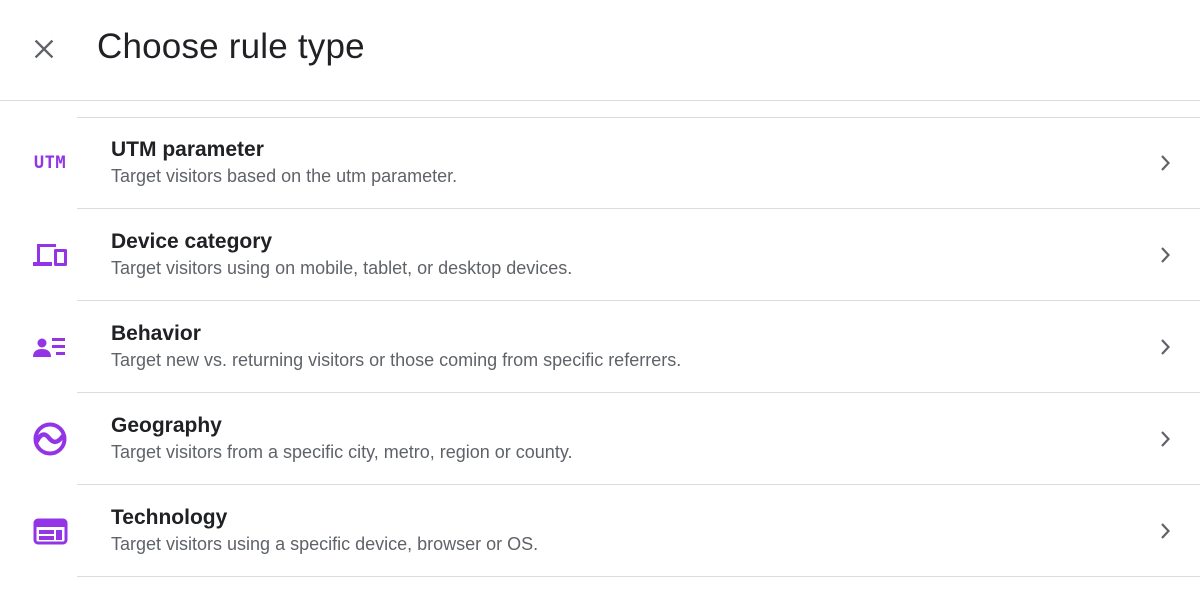 Image resolution: width=1200 pixels, height=589 pixels. What do you see at coordinates (50, 531) in the screenshot?
I see `web-window-icon` at bounding box center [50, 531].